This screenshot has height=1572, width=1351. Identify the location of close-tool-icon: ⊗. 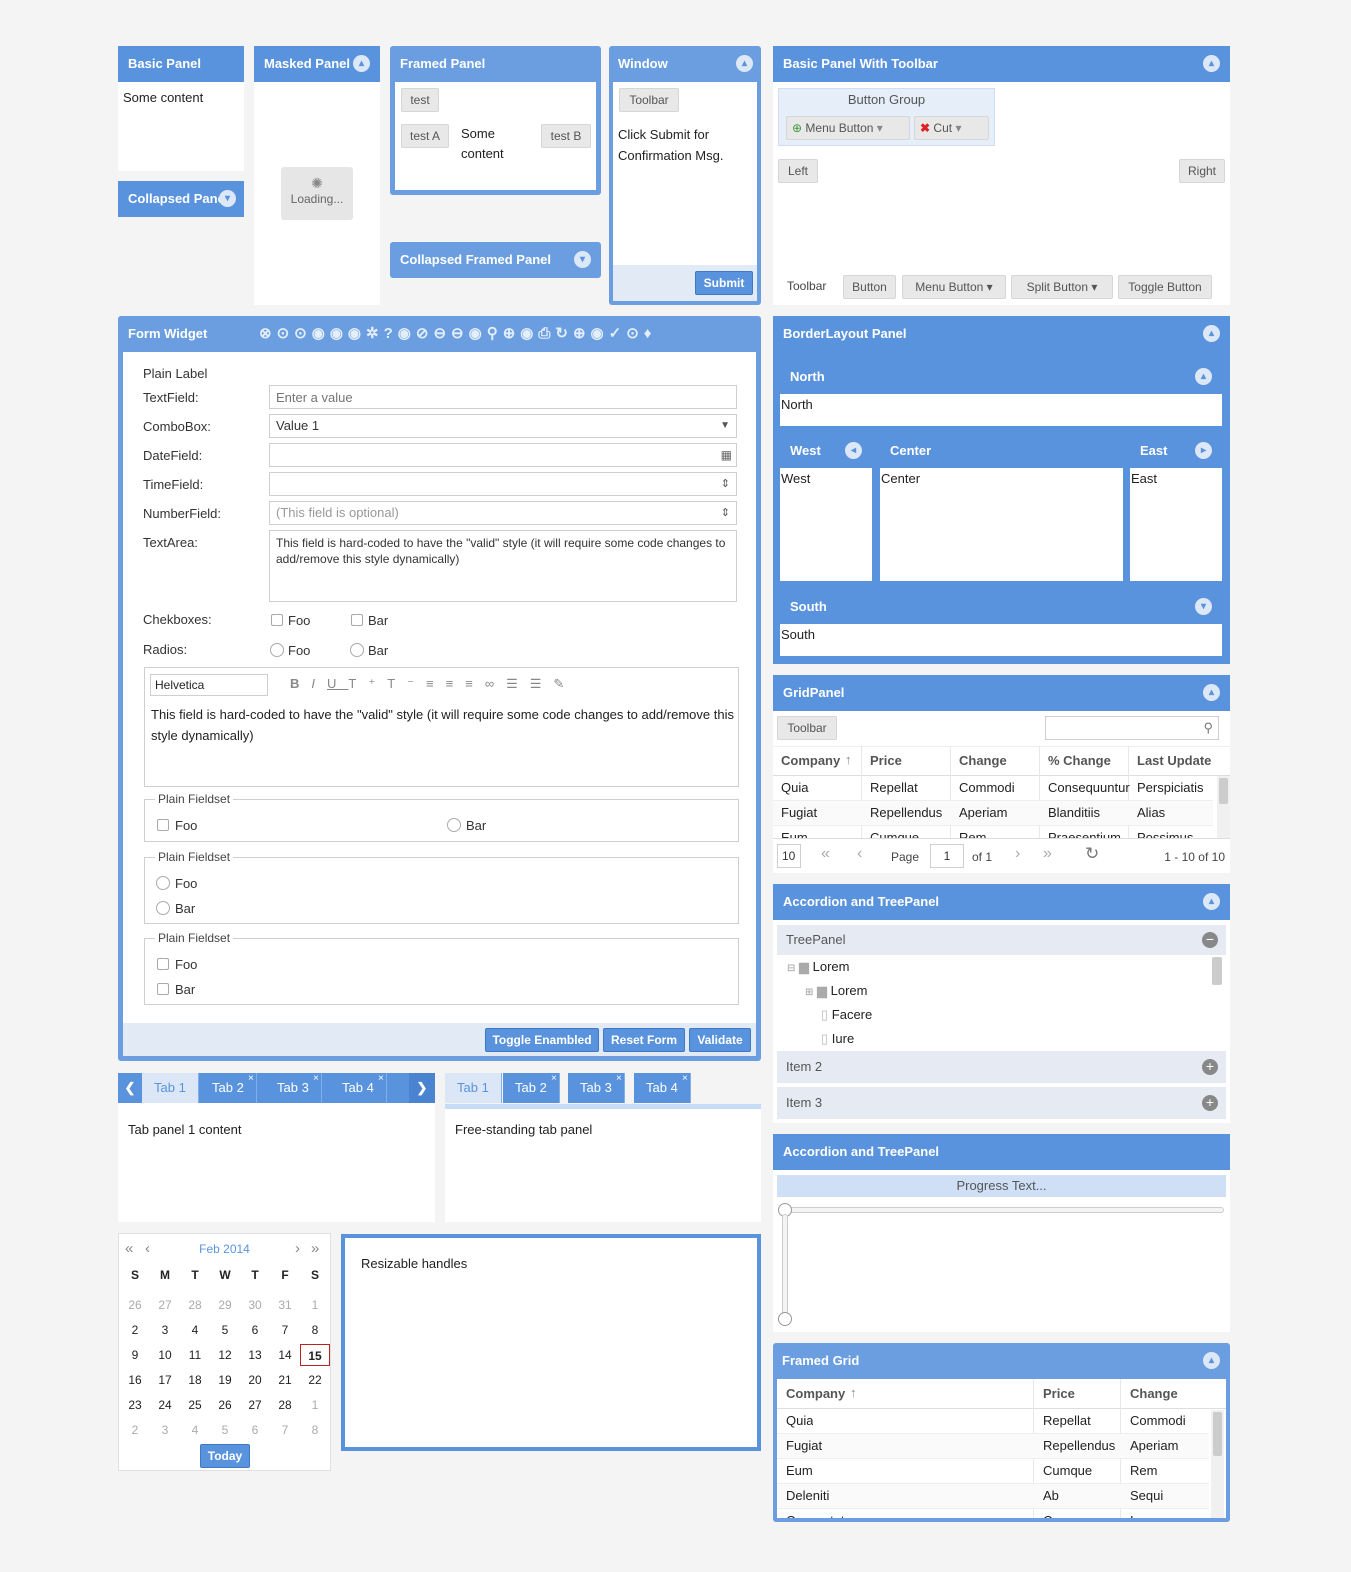
(268, 333).